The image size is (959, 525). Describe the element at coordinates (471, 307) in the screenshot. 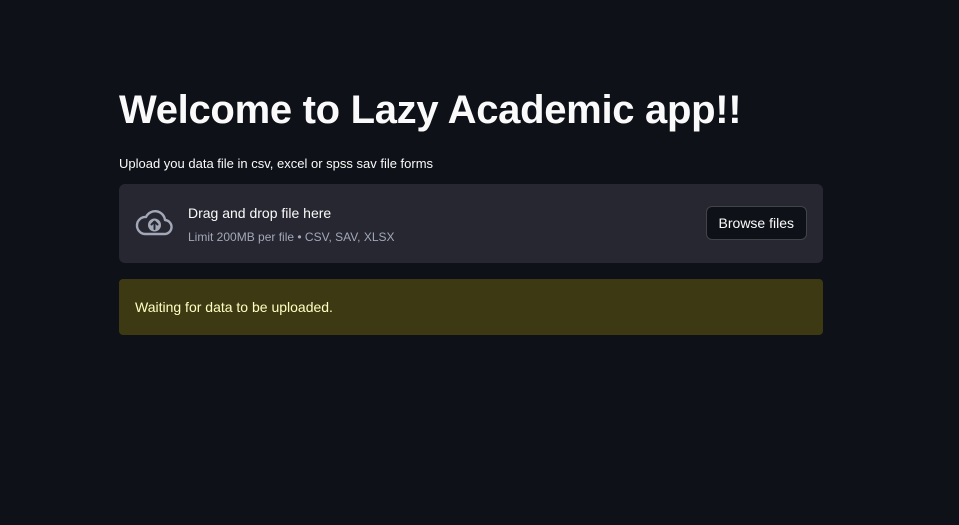

I see `warning-alert: Waiting for data to be uploaded.` at that location.